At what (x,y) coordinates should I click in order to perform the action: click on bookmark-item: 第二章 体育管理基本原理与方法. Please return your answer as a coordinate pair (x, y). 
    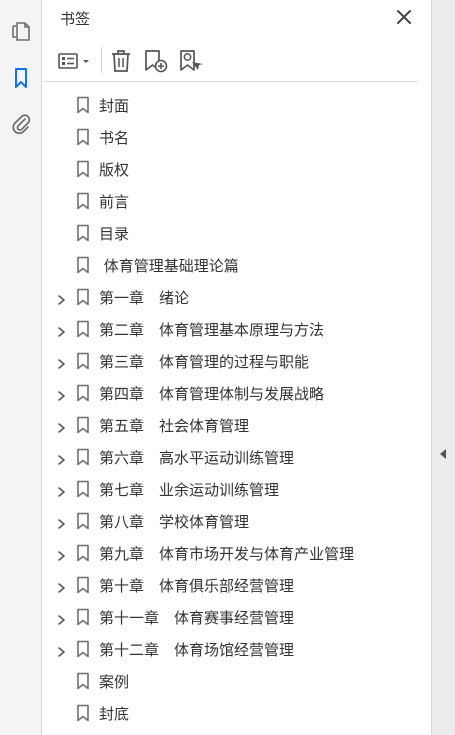
    Looking at the image, I should click on (237, 329).